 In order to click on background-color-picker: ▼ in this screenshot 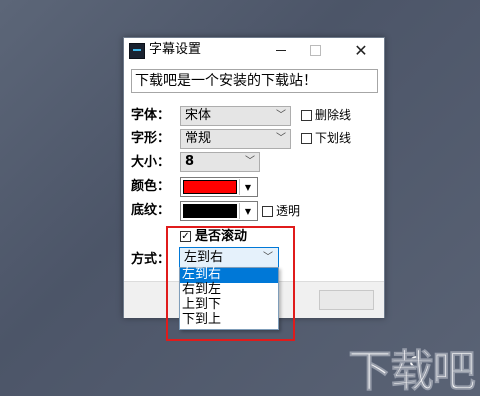, I will do `click(219, 211)`.